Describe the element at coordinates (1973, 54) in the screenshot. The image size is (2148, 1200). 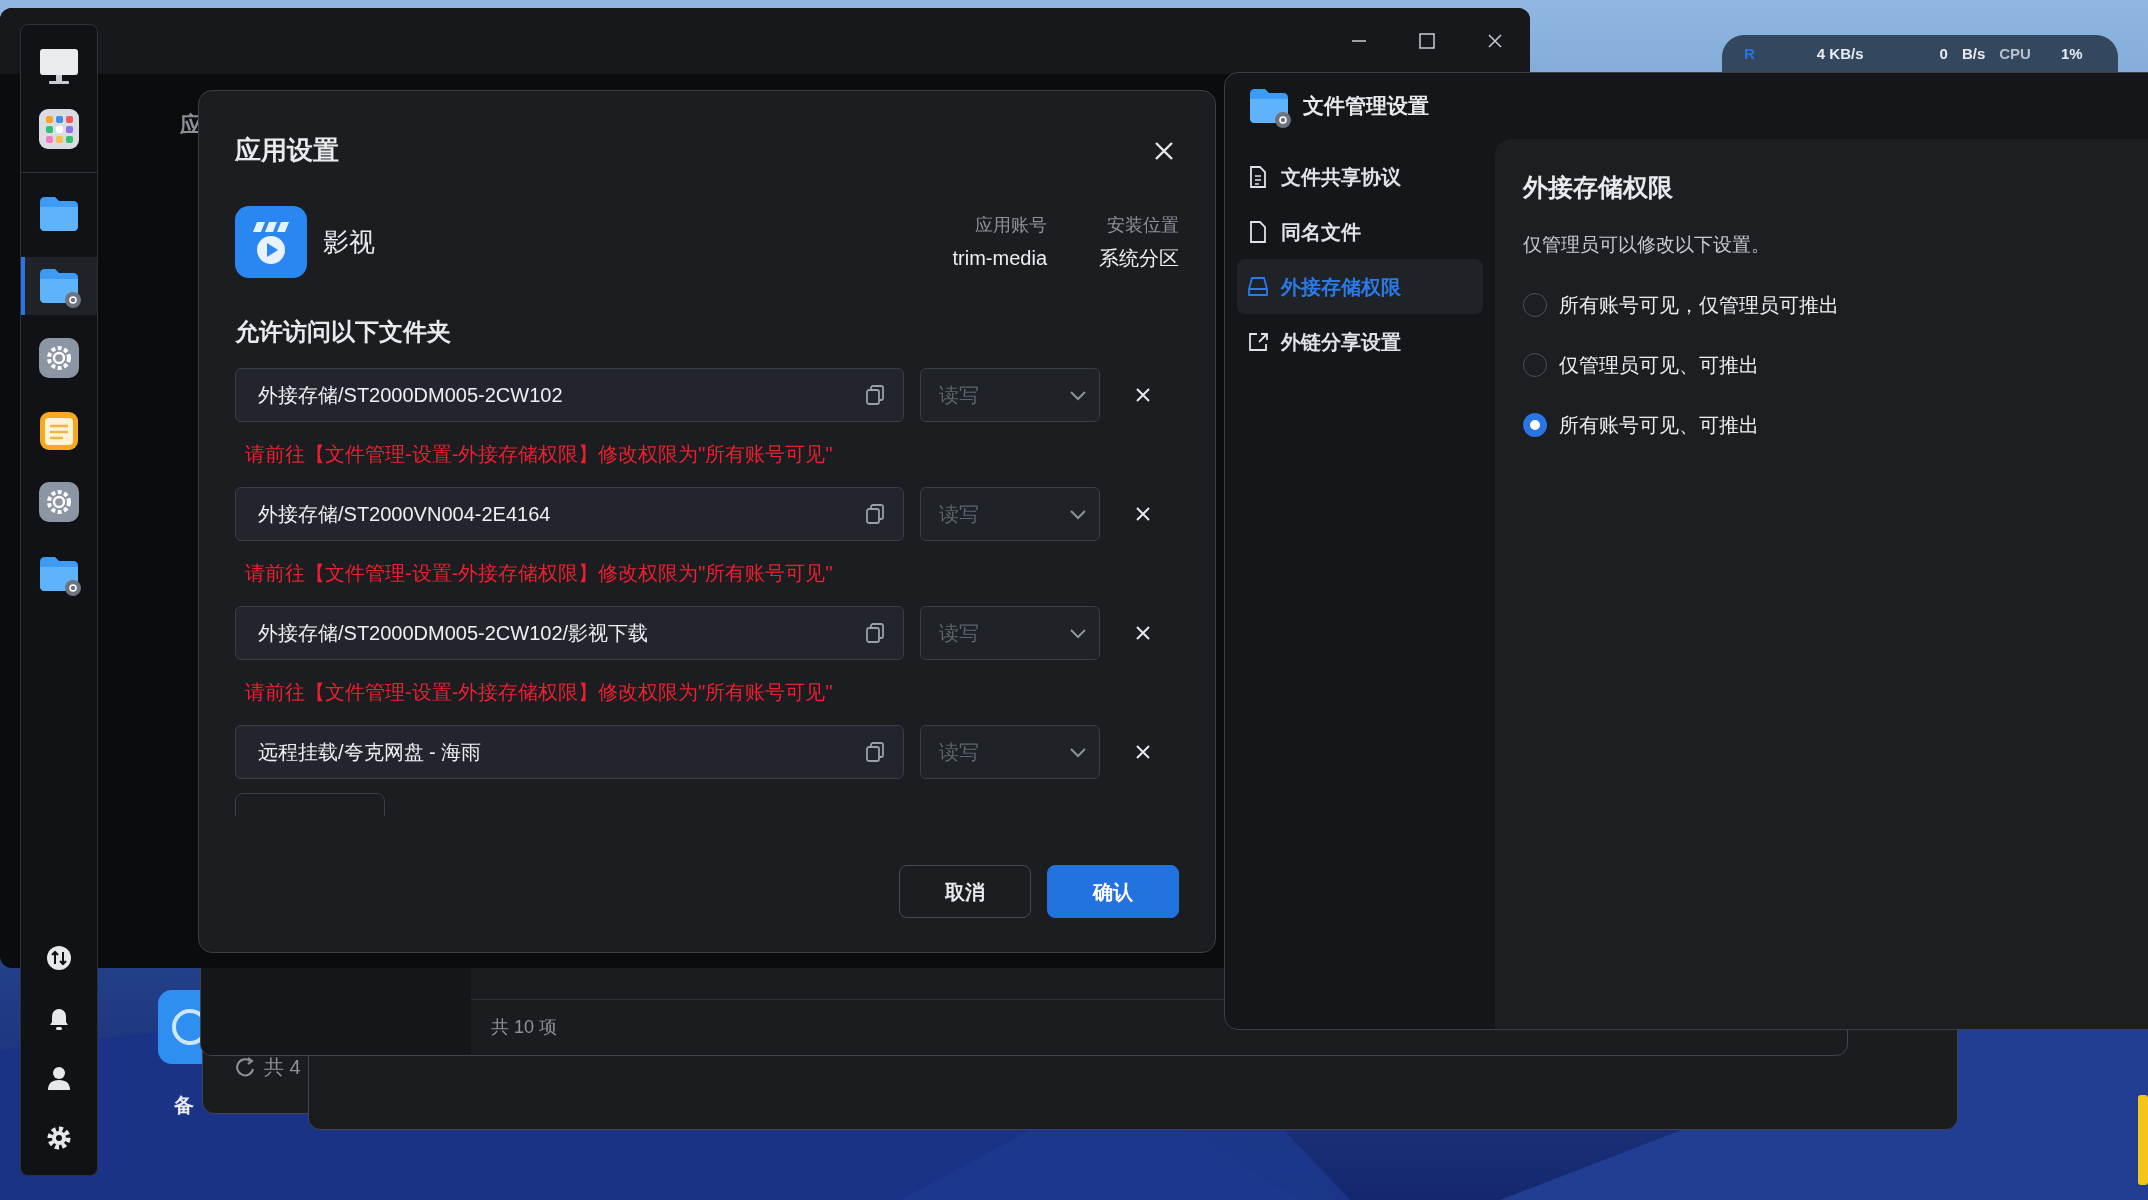
I see `upload-unit: B/s` at that location.